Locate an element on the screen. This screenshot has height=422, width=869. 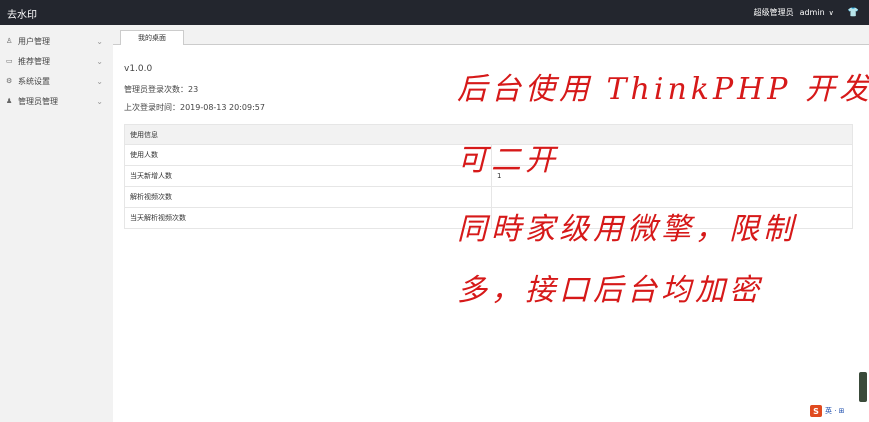
sidebar-item-label: 管理员管理 is located at coordinates (38, 101).